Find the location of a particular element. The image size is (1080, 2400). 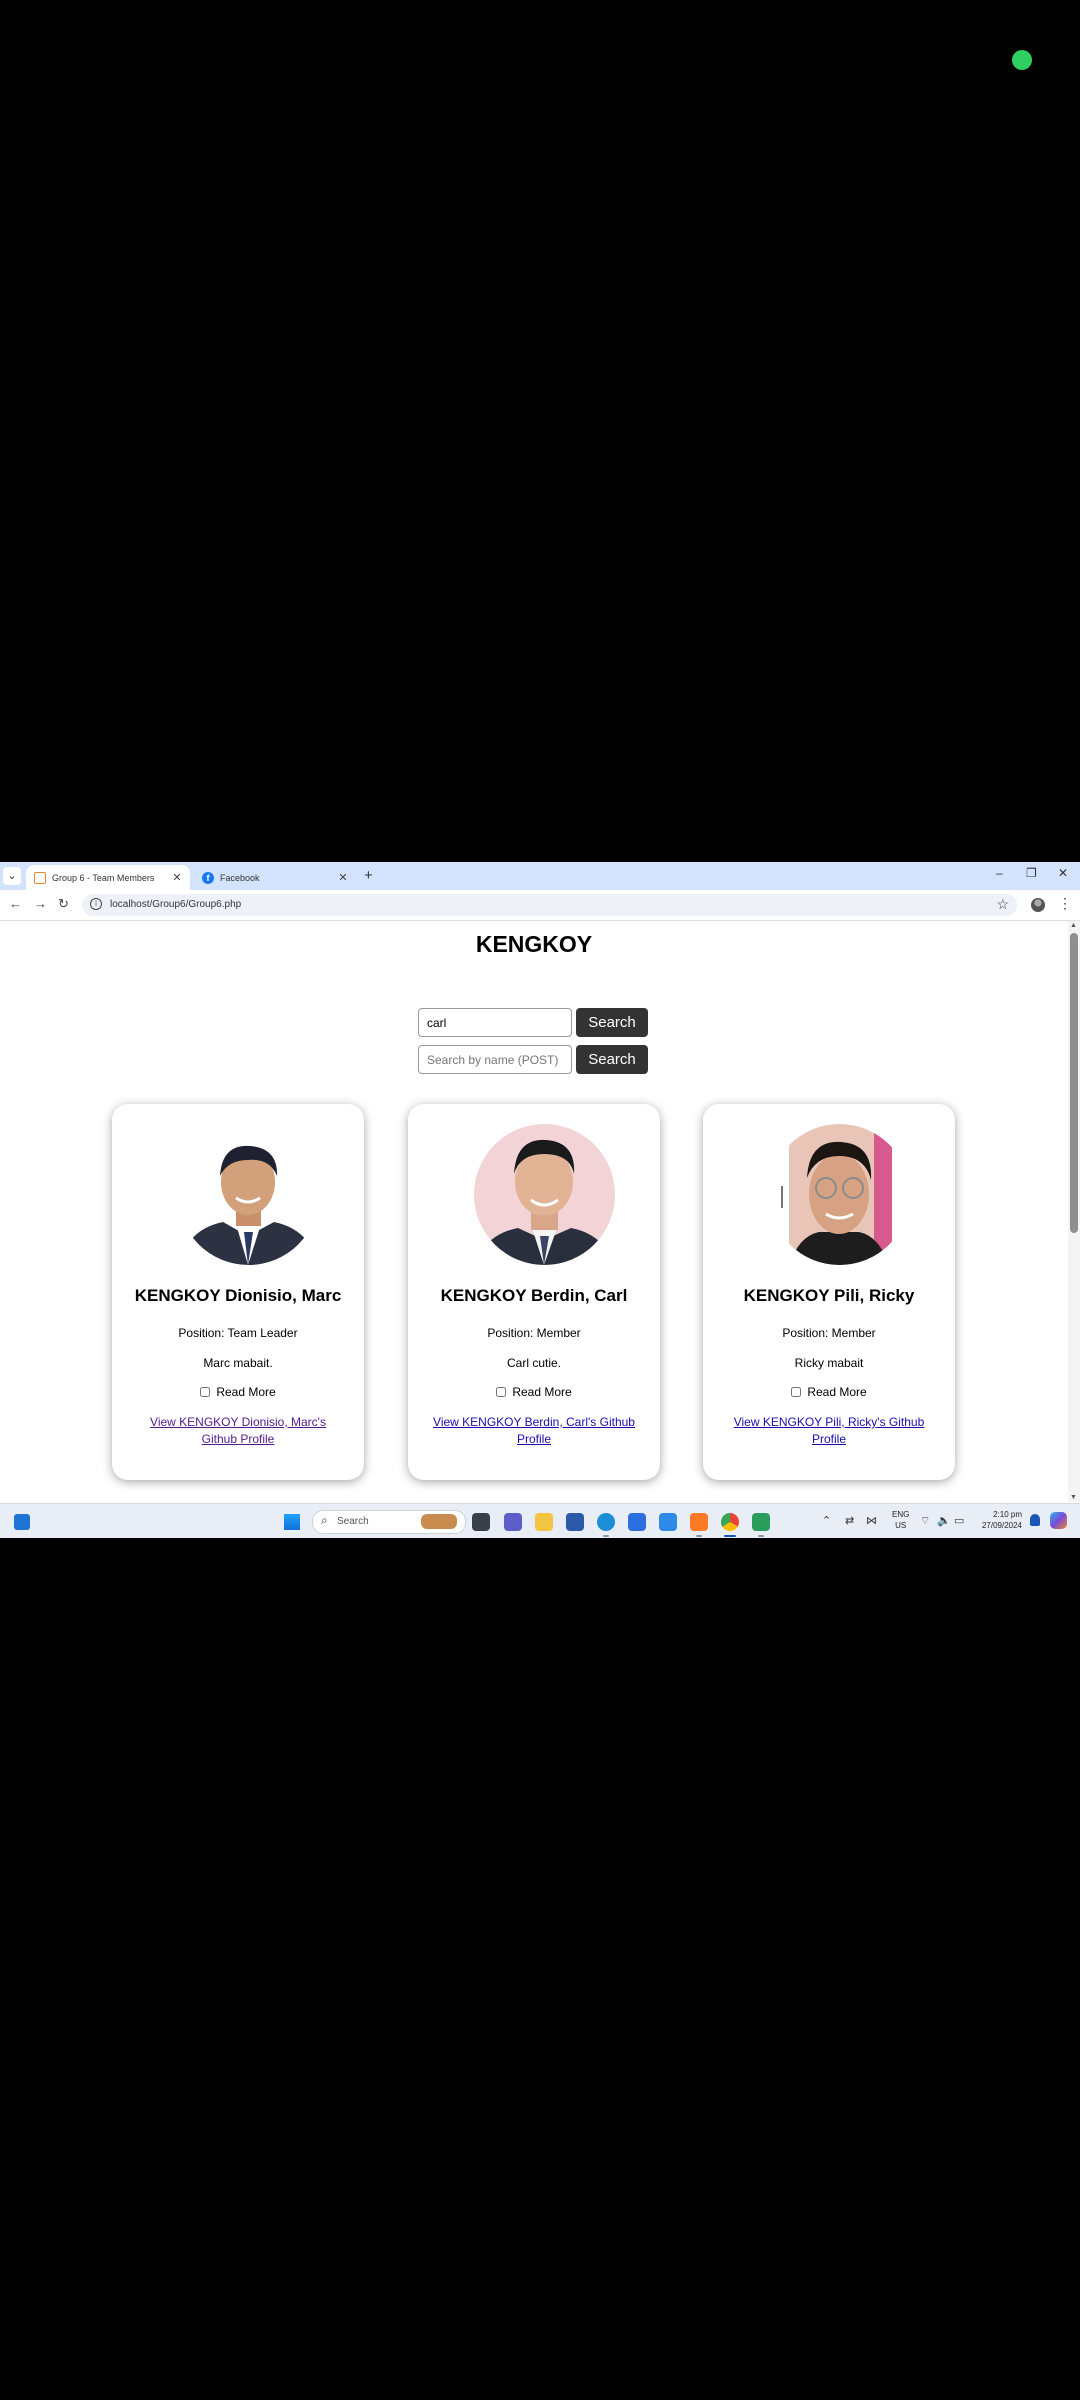

search-icon: ⌕ is located at coordinates (324, 1520).